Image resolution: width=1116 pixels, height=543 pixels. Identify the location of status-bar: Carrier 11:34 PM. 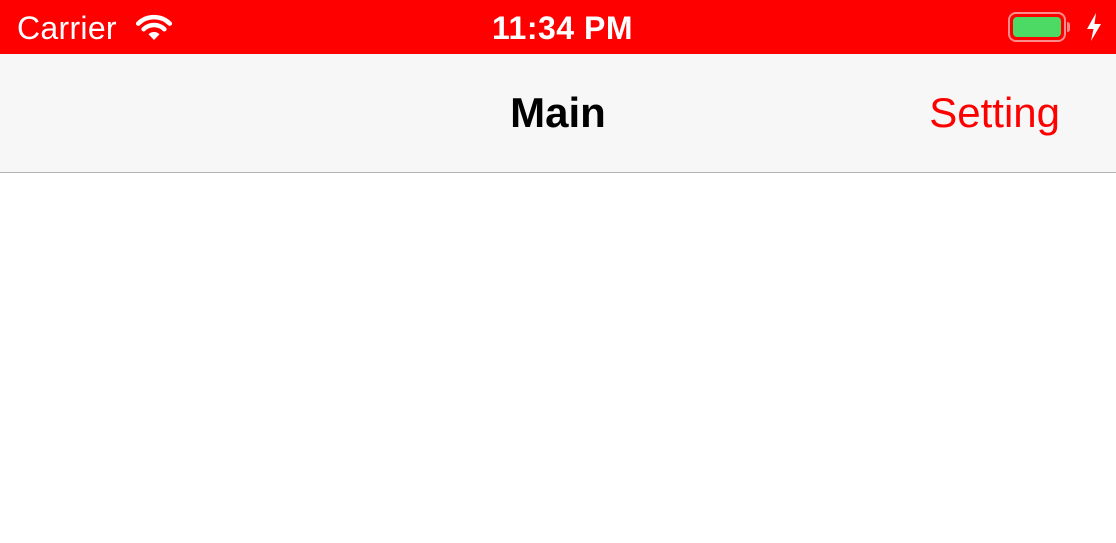
(558, 27).